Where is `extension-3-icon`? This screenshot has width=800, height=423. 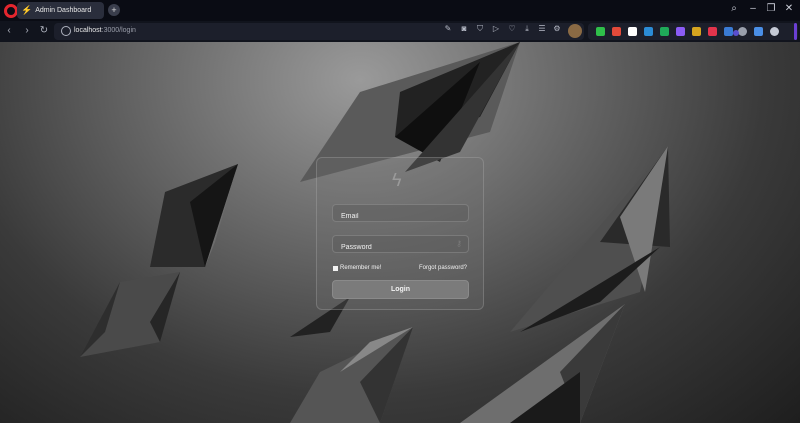
extension-3-icon is located at coordinates (632, 31).